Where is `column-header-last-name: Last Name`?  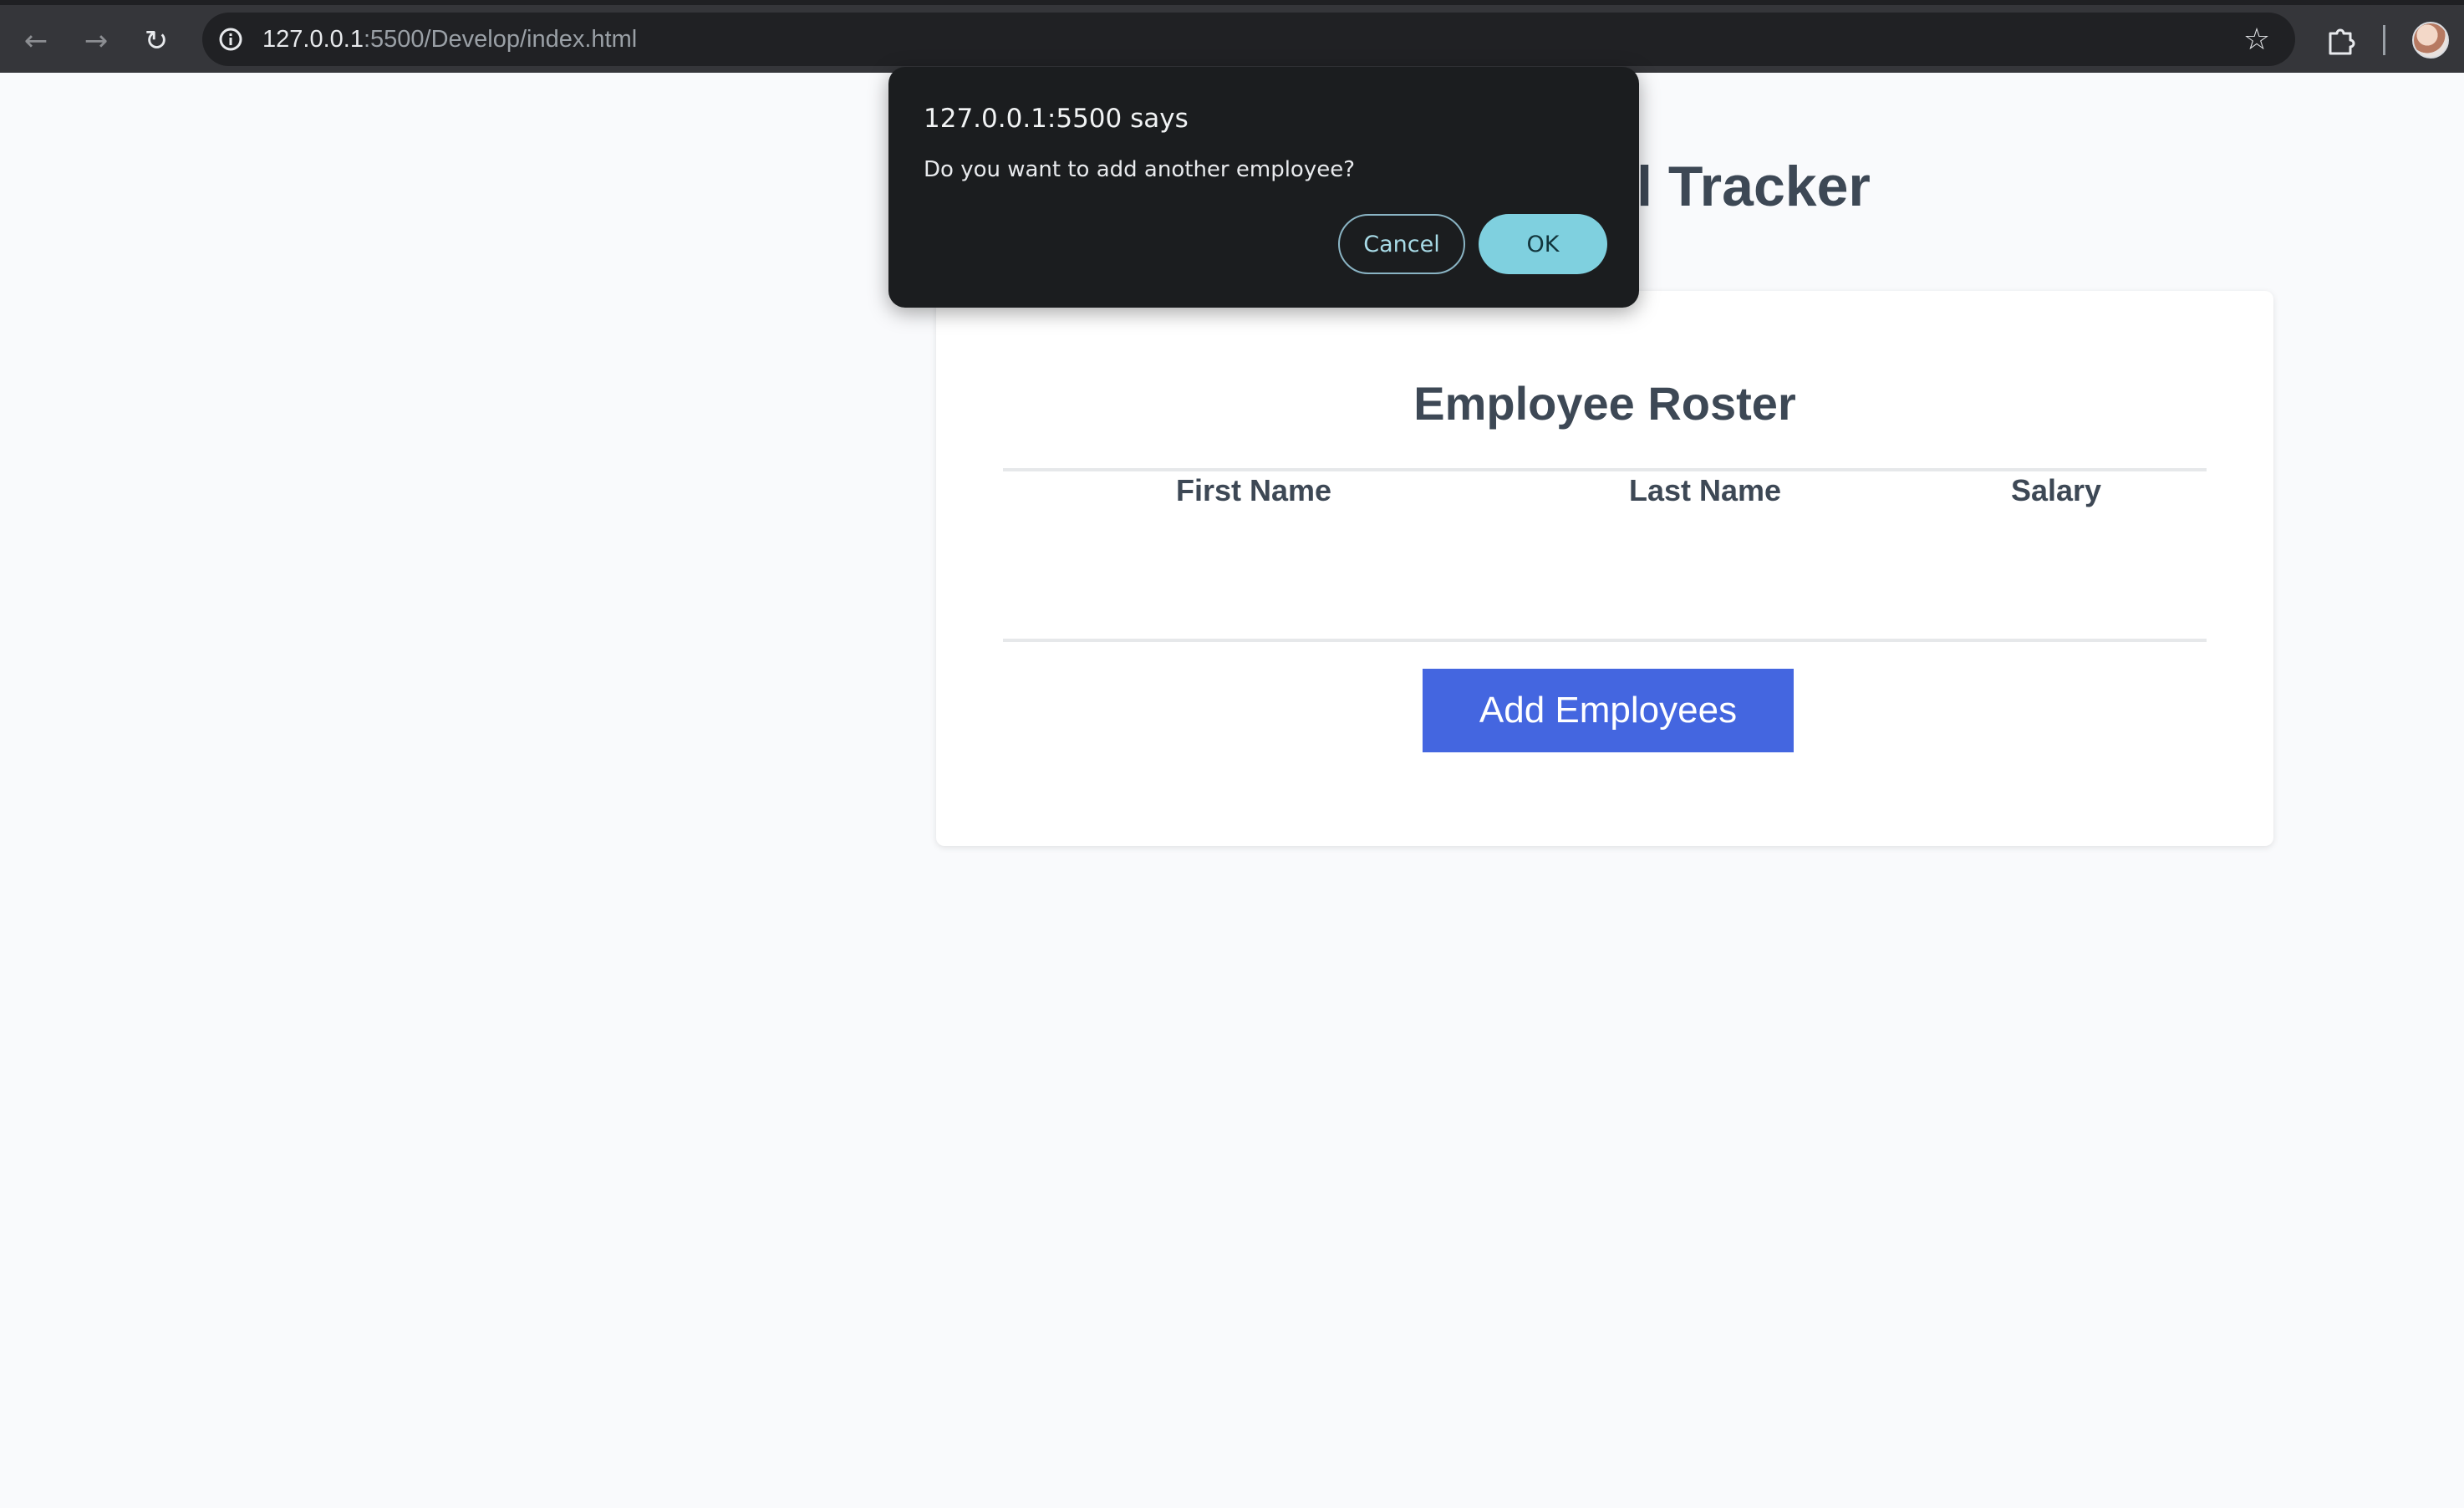 column-header-last-name: Last Name is located at coordinates (1705, 490).